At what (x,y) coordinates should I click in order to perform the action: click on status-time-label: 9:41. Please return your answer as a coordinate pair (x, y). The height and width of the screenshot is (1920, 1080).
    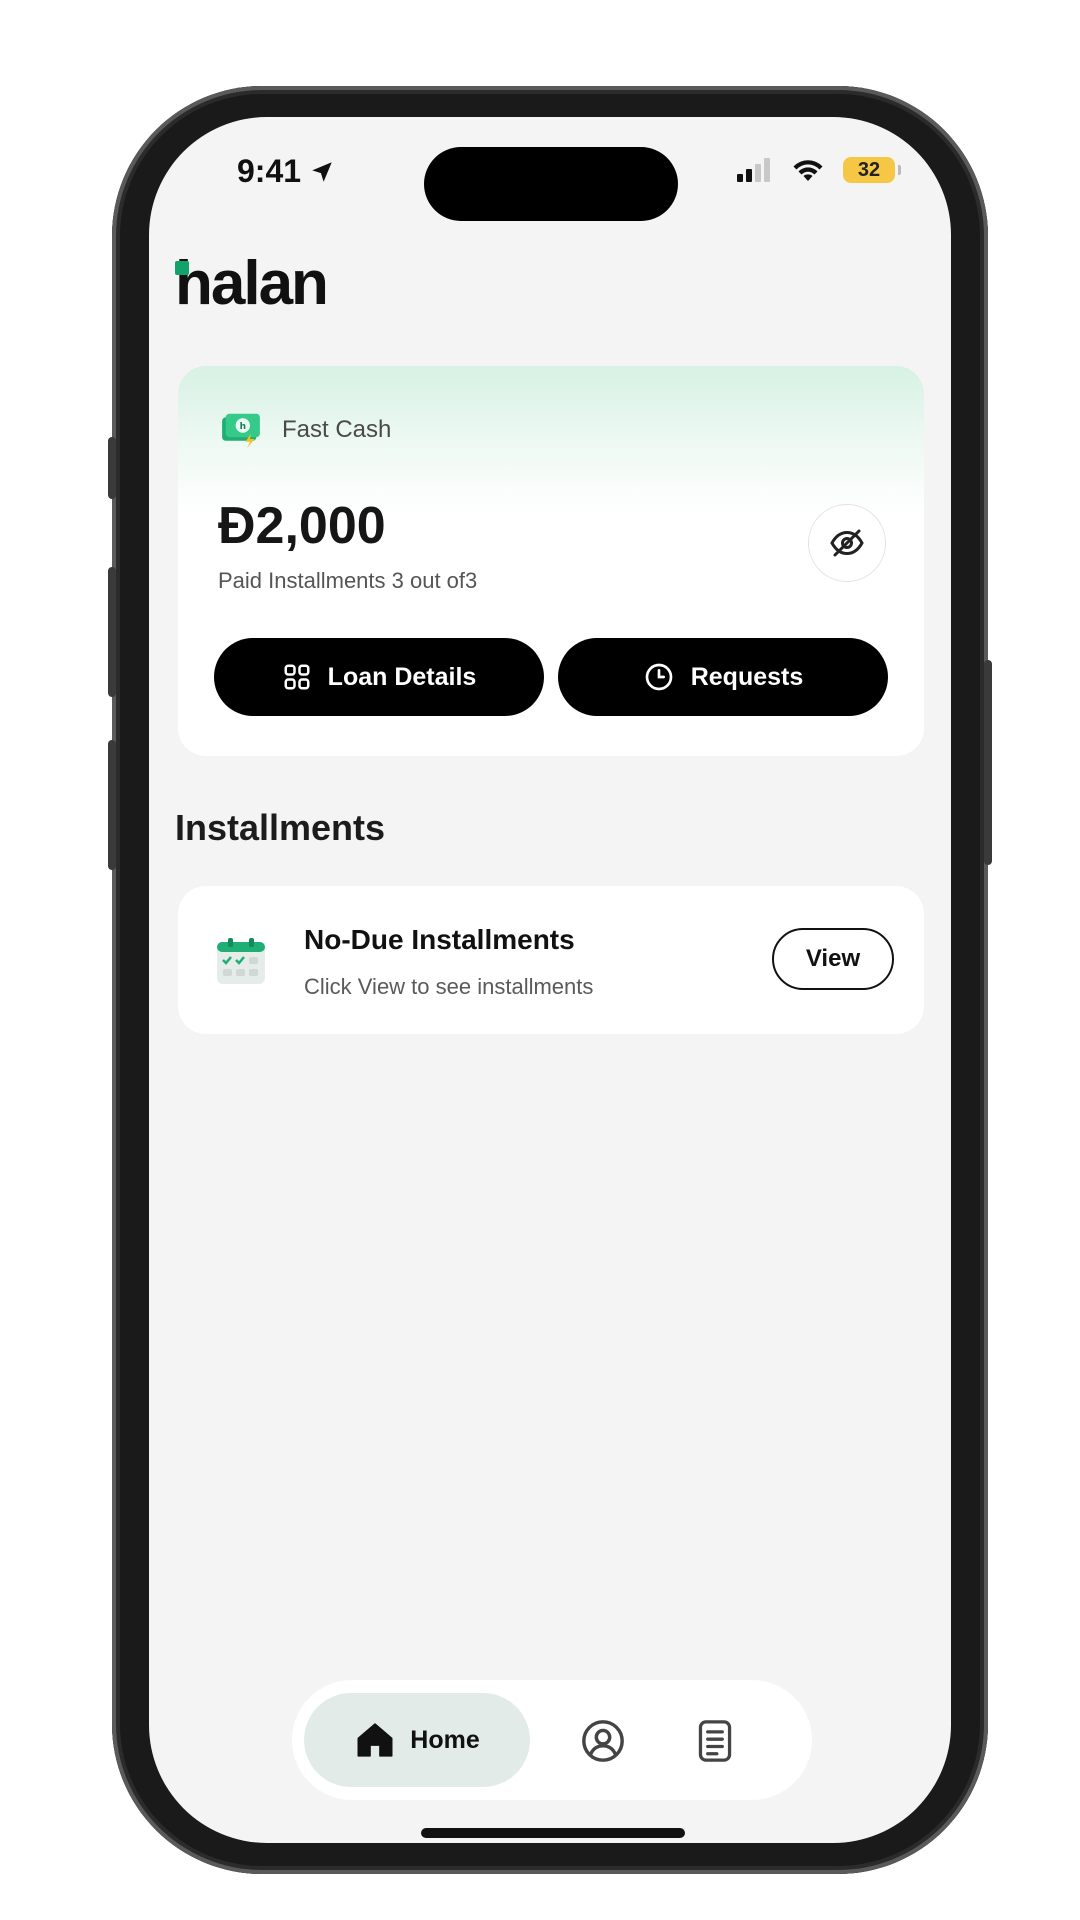
    Looking at the image, I should click on (269, 171).